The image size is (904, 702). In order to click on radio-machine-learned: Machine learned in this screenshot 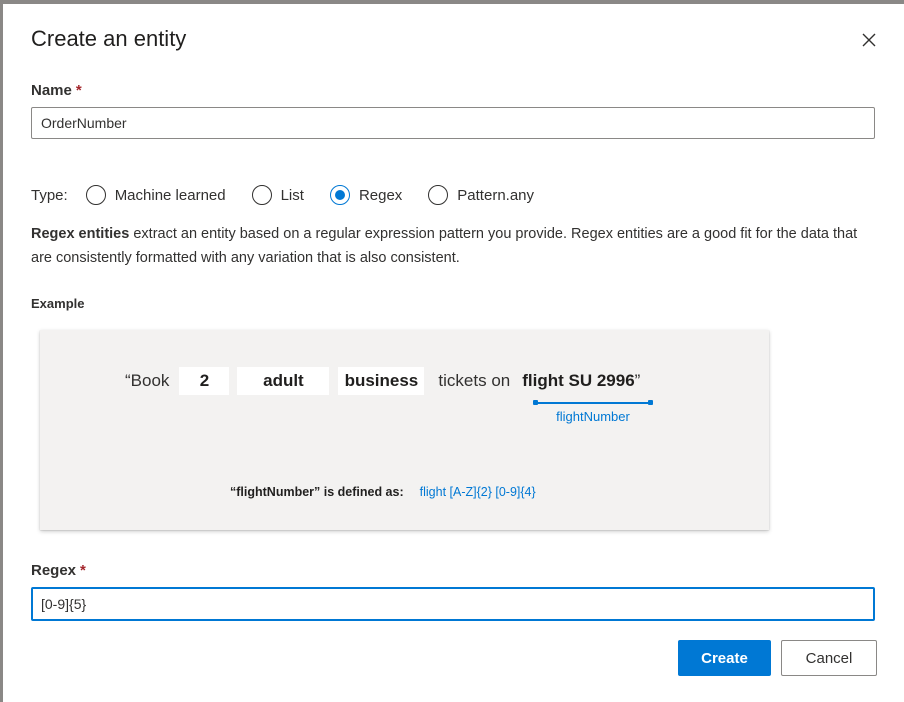, I will do `click(155, 195)`.